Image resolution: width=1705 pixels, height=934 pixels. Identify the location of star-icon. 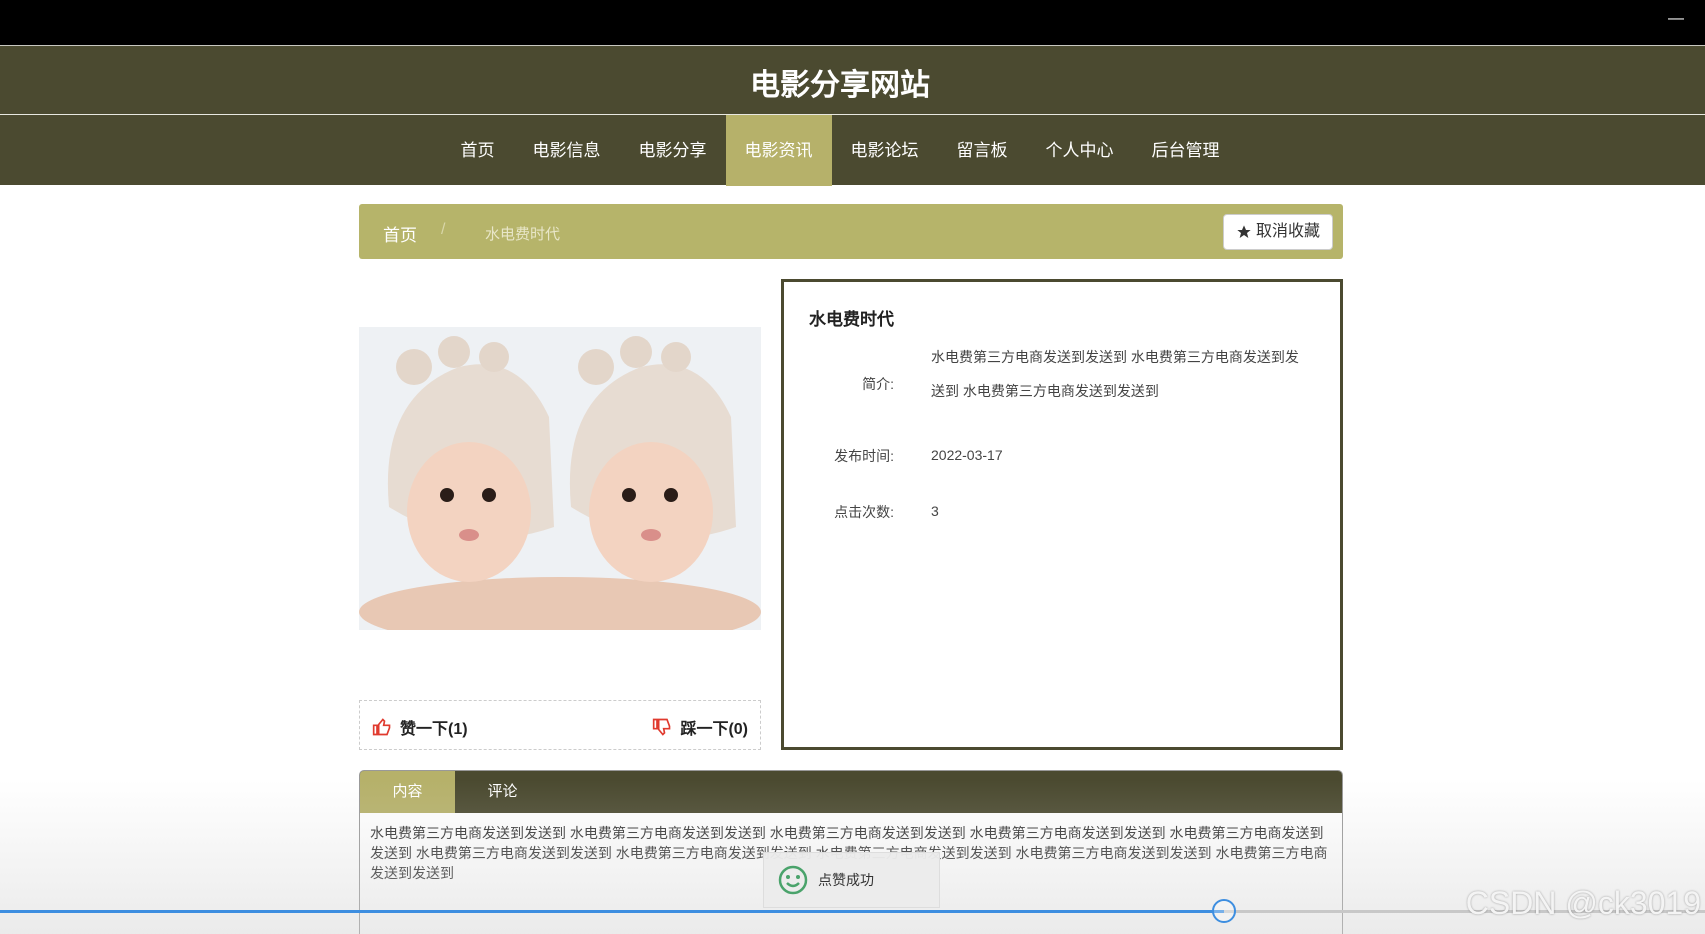
(1244, 231).